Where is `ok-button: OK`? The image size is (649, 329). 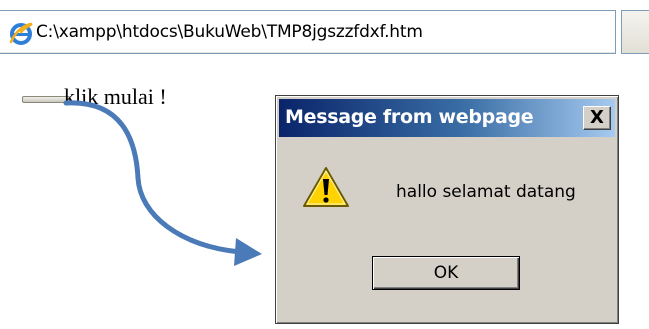
ok-button: OK is located at coordinates (446, 273).